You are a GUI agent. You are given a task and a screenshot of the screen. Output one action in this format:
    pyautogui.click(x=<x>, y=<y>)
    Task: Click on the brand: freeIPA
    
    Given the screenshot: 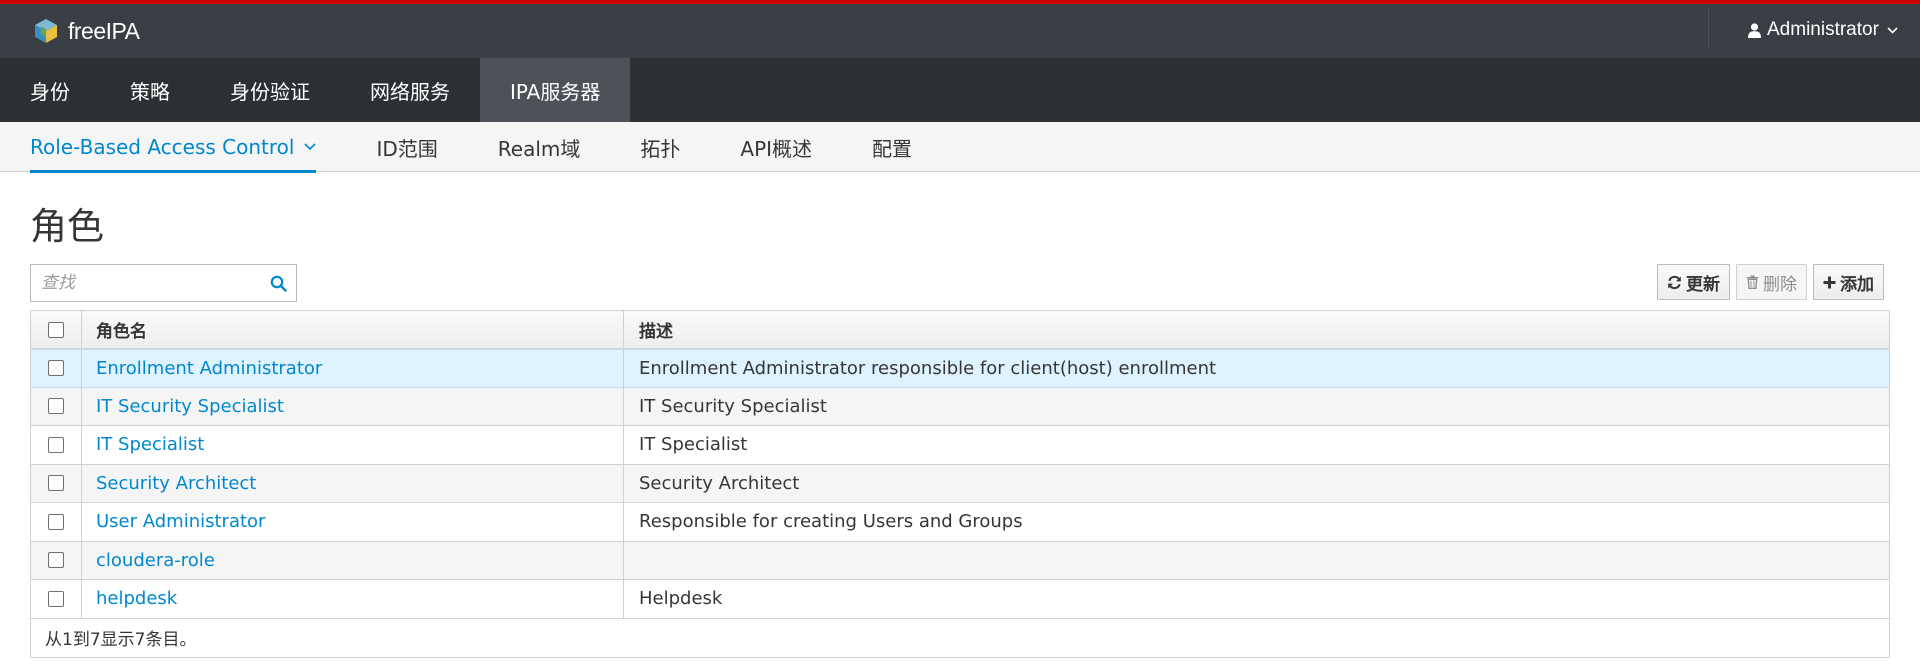 What is the action you would take?
    pyautogui.click(x=86, y=31)
    